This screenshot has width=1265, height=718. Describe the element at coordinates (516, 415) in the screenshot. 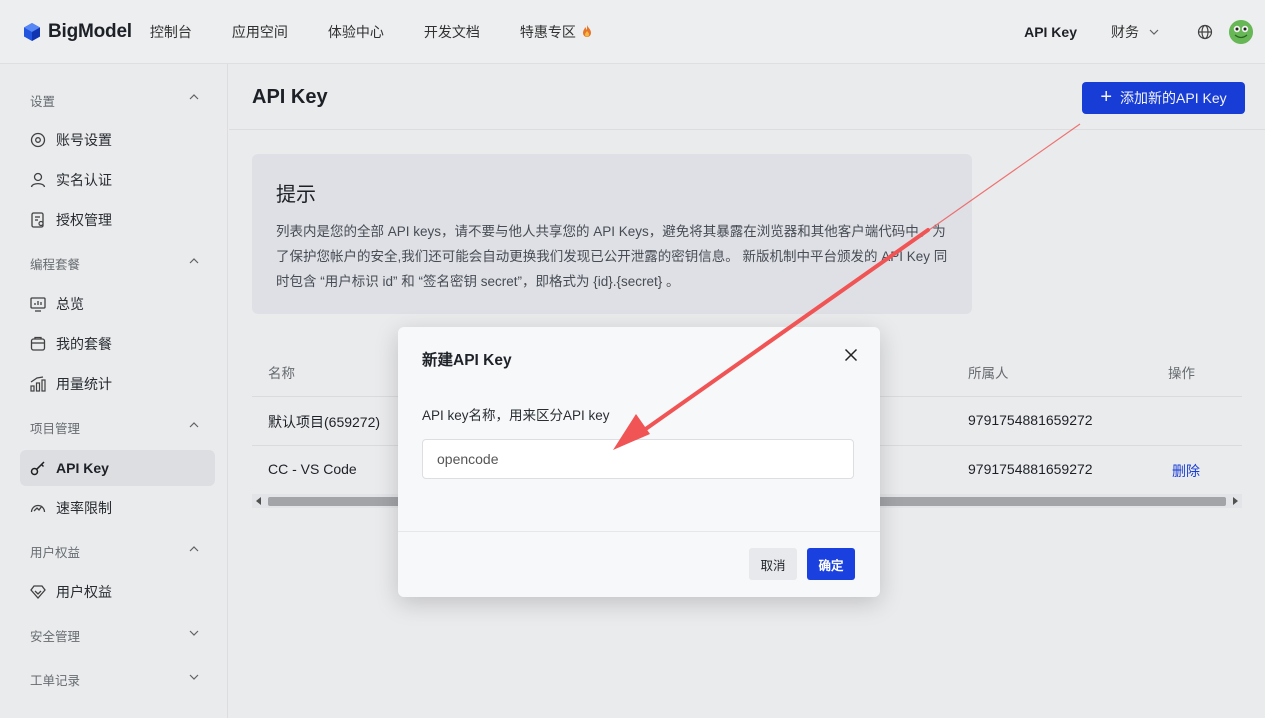

I see `api-key-name-label: API key名称，用来区分API key` at that location.